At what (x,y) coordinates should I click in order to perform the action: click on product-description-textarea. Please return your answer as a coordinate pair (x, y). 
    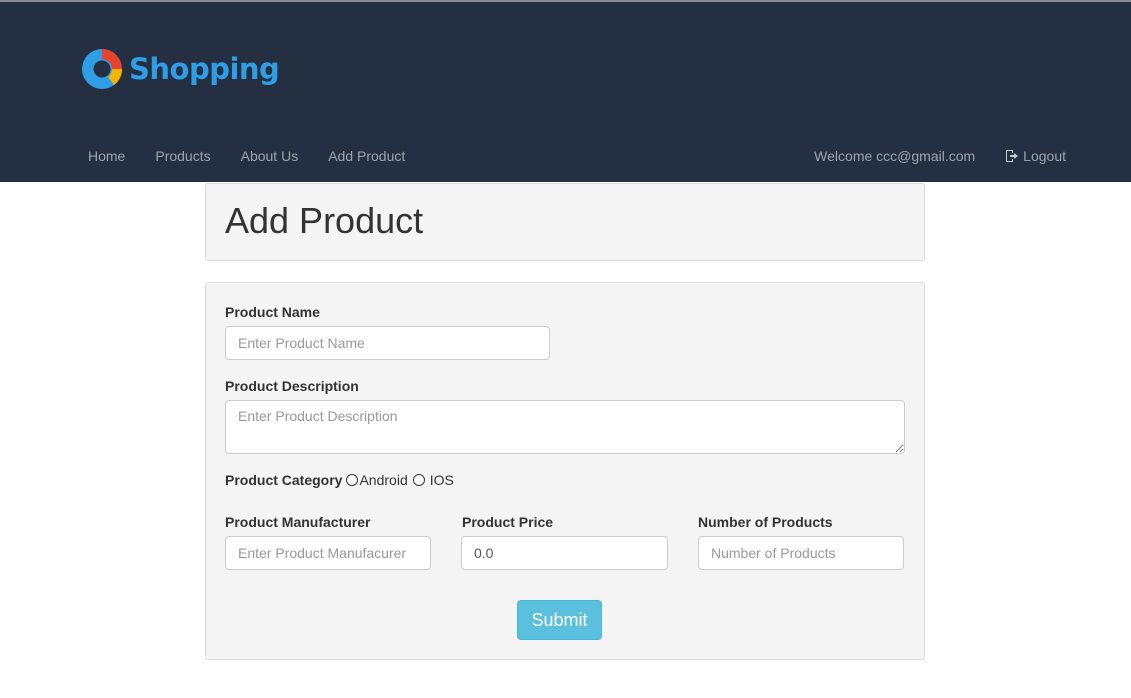
    Looking at the image, I should click on (565, 427).